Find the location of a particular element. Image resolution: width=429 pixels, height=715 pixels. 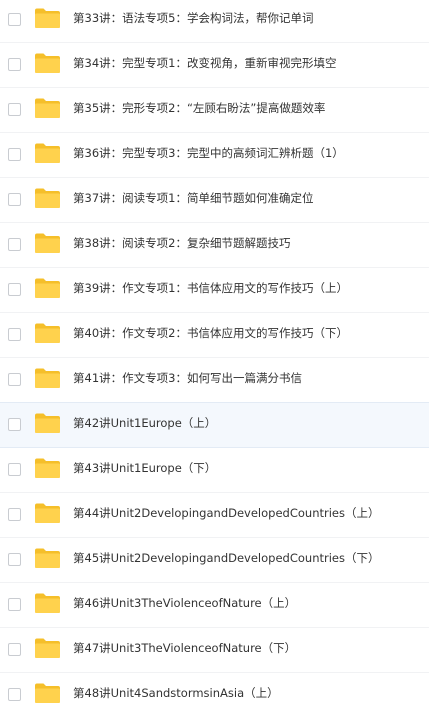

file-name: 第48讲Unit4SandstormsinAsia（上） is located at coordinates (176, 693).